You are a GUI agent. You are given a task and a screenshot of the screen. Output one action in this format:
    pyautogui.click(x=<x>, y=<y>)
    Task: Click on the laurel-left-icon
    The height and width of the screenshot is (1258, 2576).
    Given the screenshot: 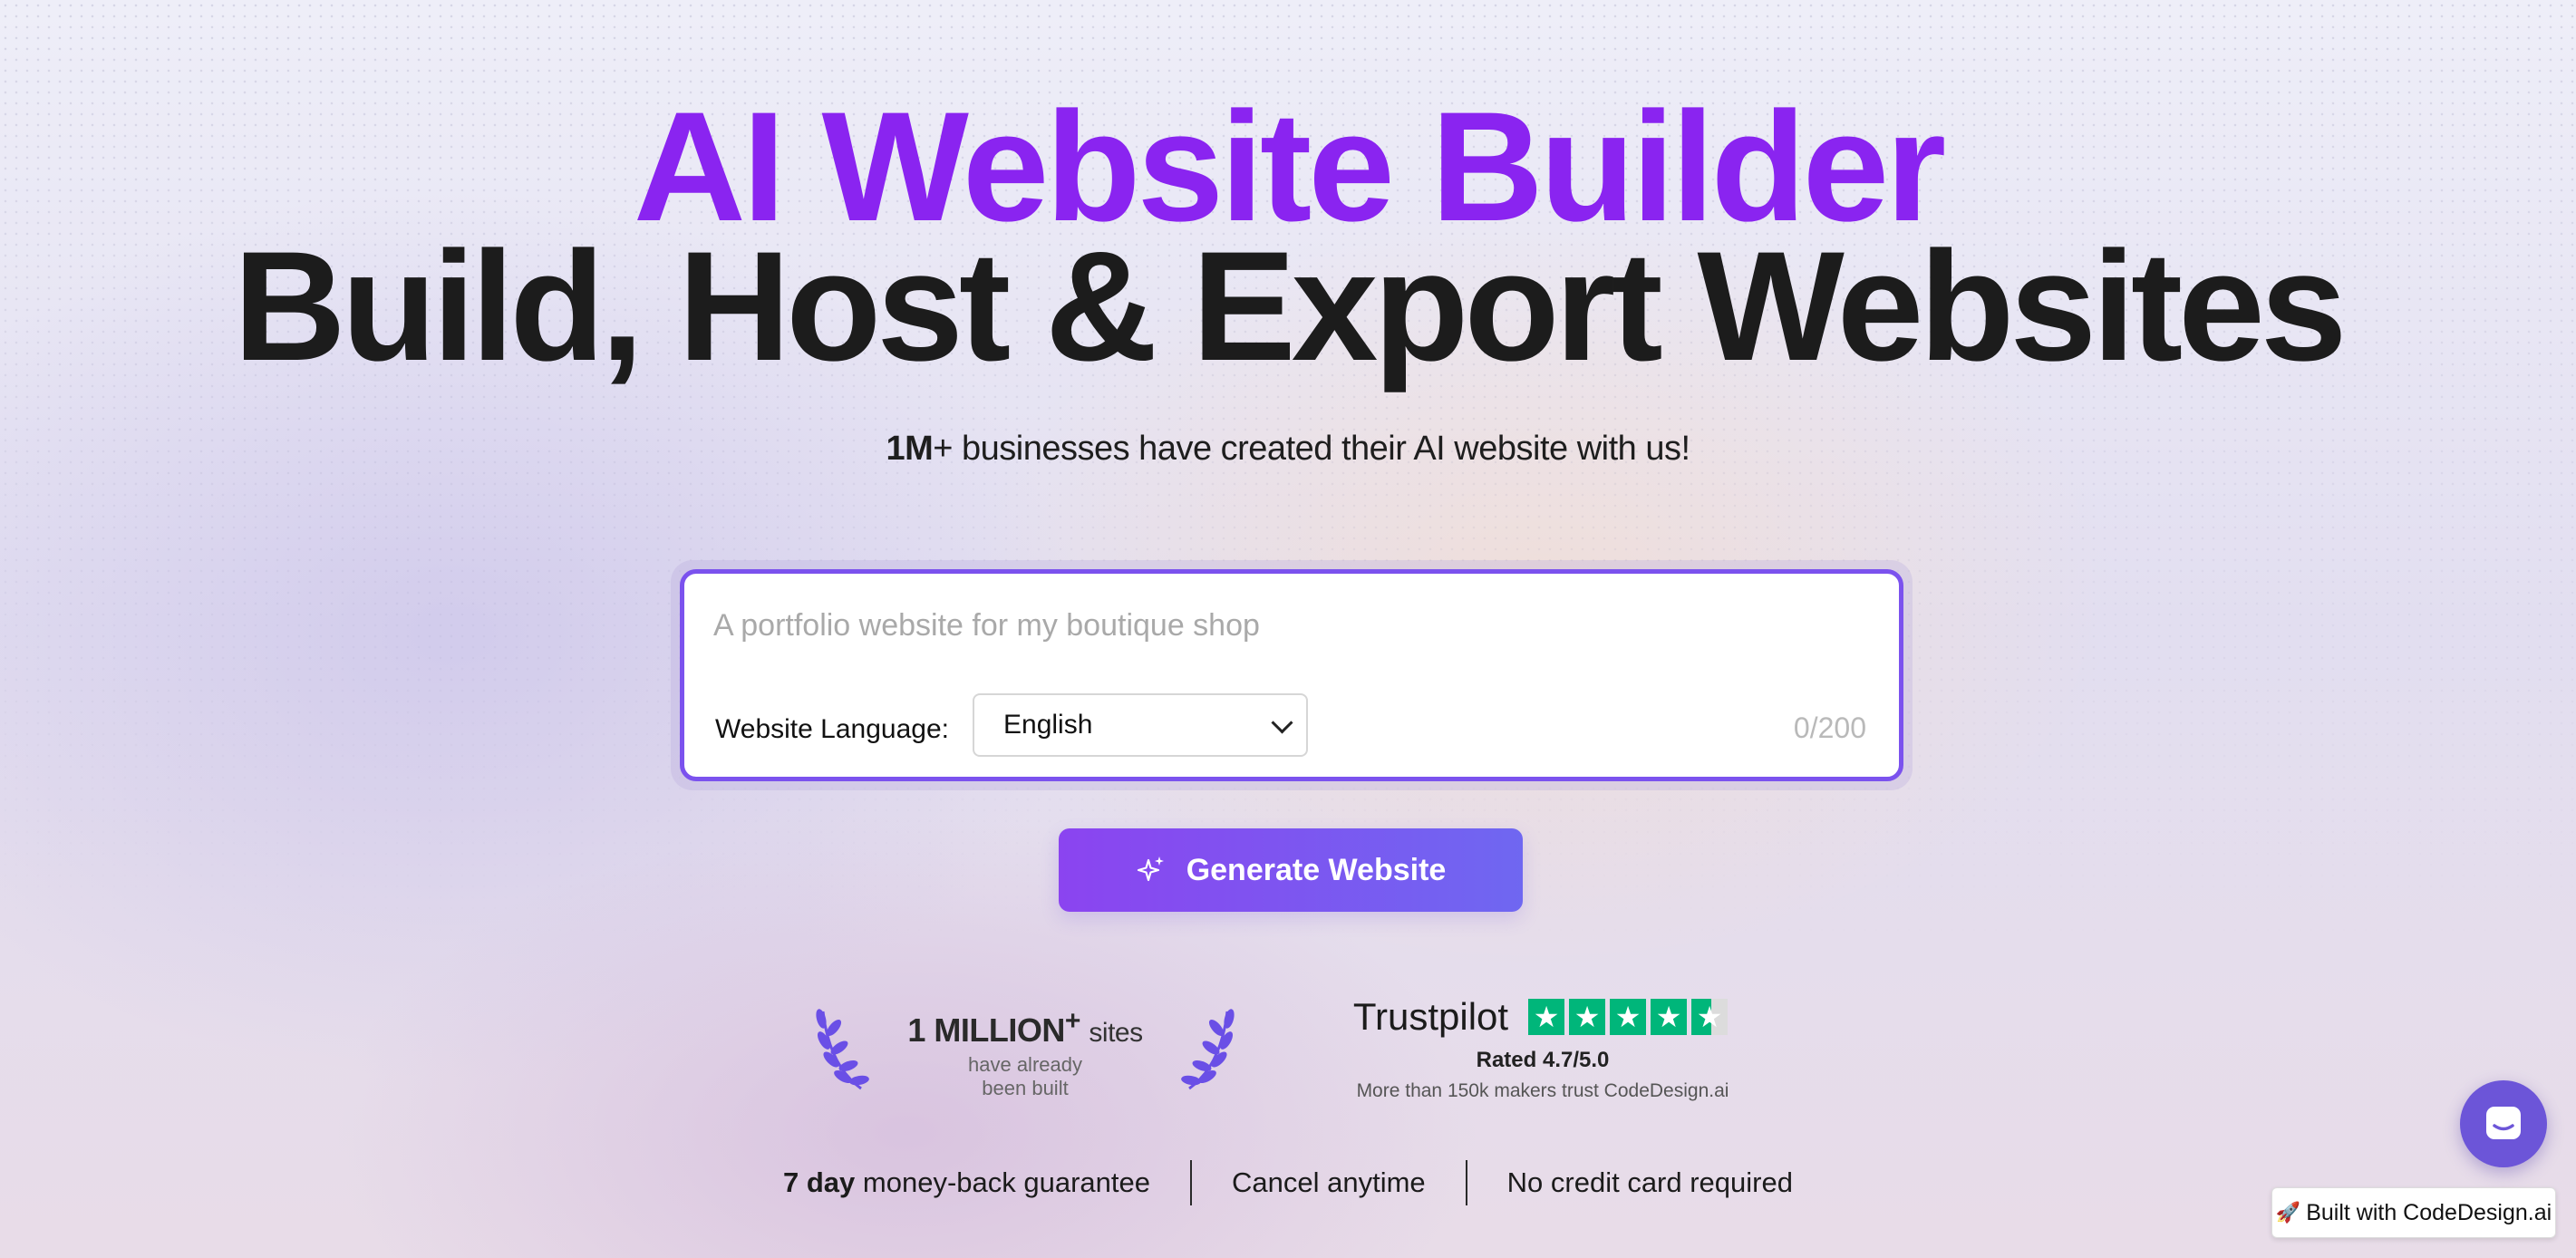 What is the action you would take?
    pyautogui.click(x=842, y=1050)
    